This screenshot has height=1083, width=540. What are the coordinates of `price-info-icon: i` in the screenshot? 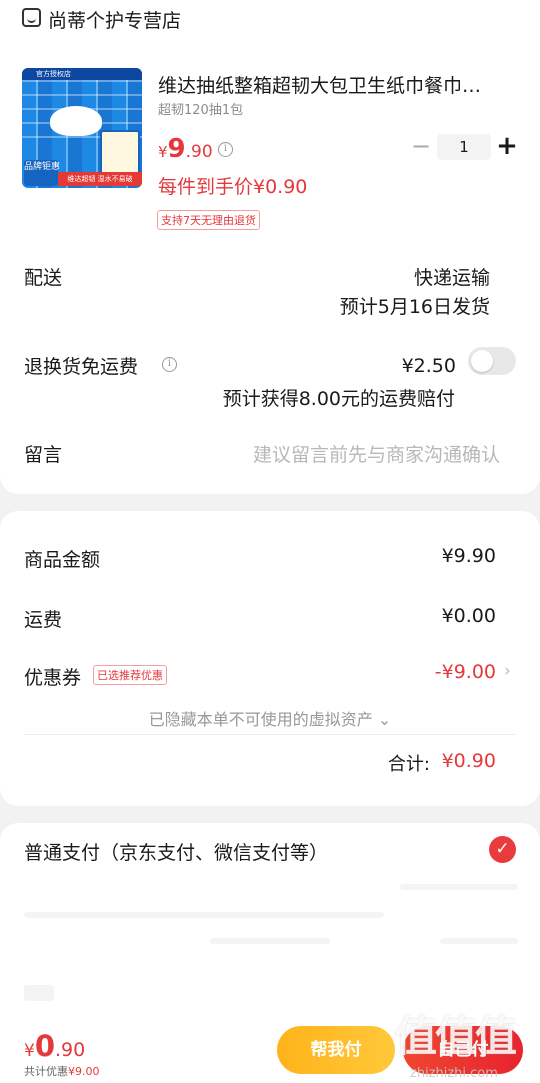 It's located at (225, 149).